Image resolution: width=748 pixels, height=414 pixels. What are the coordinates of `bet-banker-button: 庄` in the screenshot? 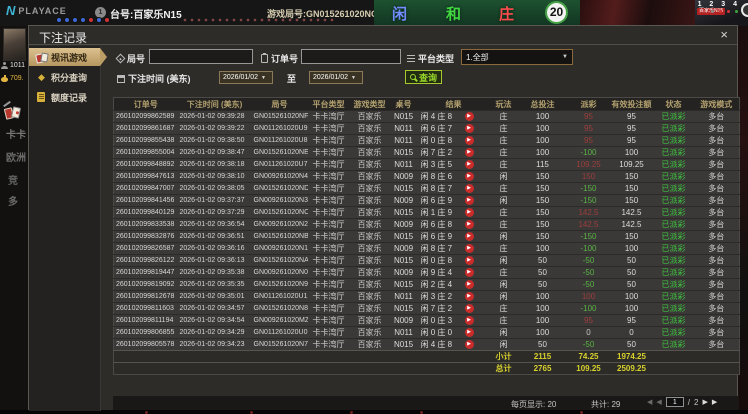 It's located at (506, 13).